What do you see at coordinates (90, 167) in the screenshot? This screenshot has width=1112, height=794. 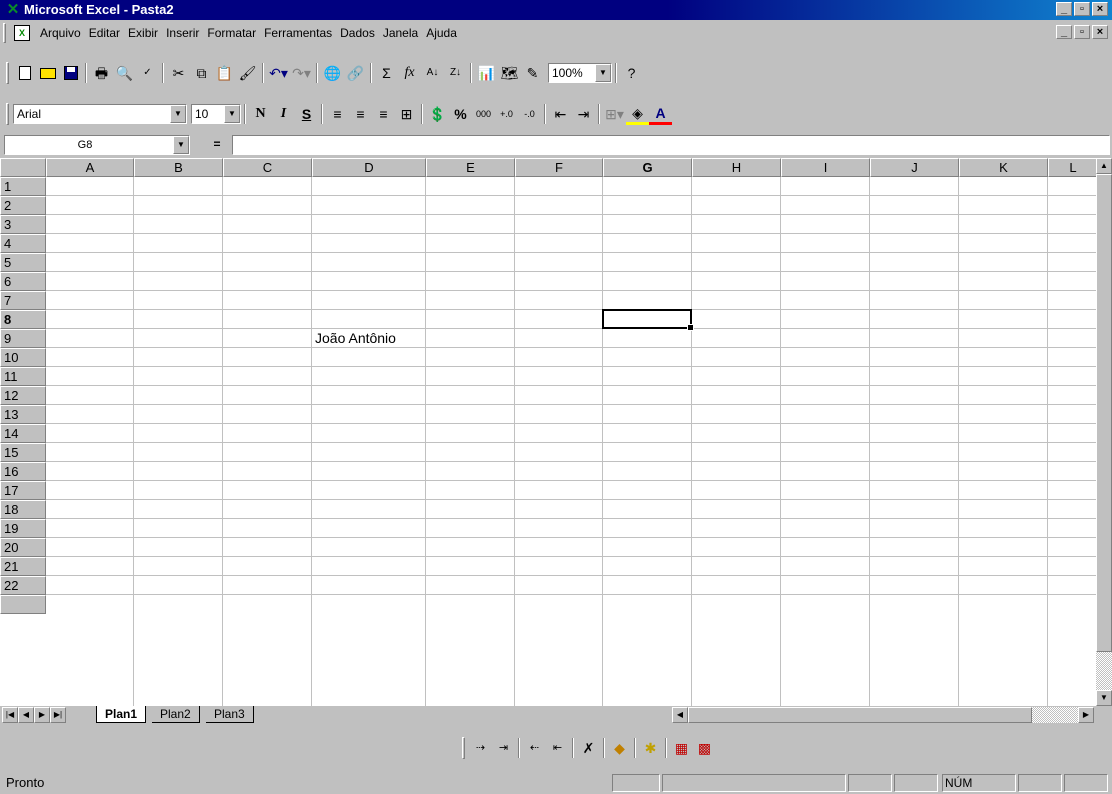 I see `column-header-a: A` at bounding box center [90, 167].